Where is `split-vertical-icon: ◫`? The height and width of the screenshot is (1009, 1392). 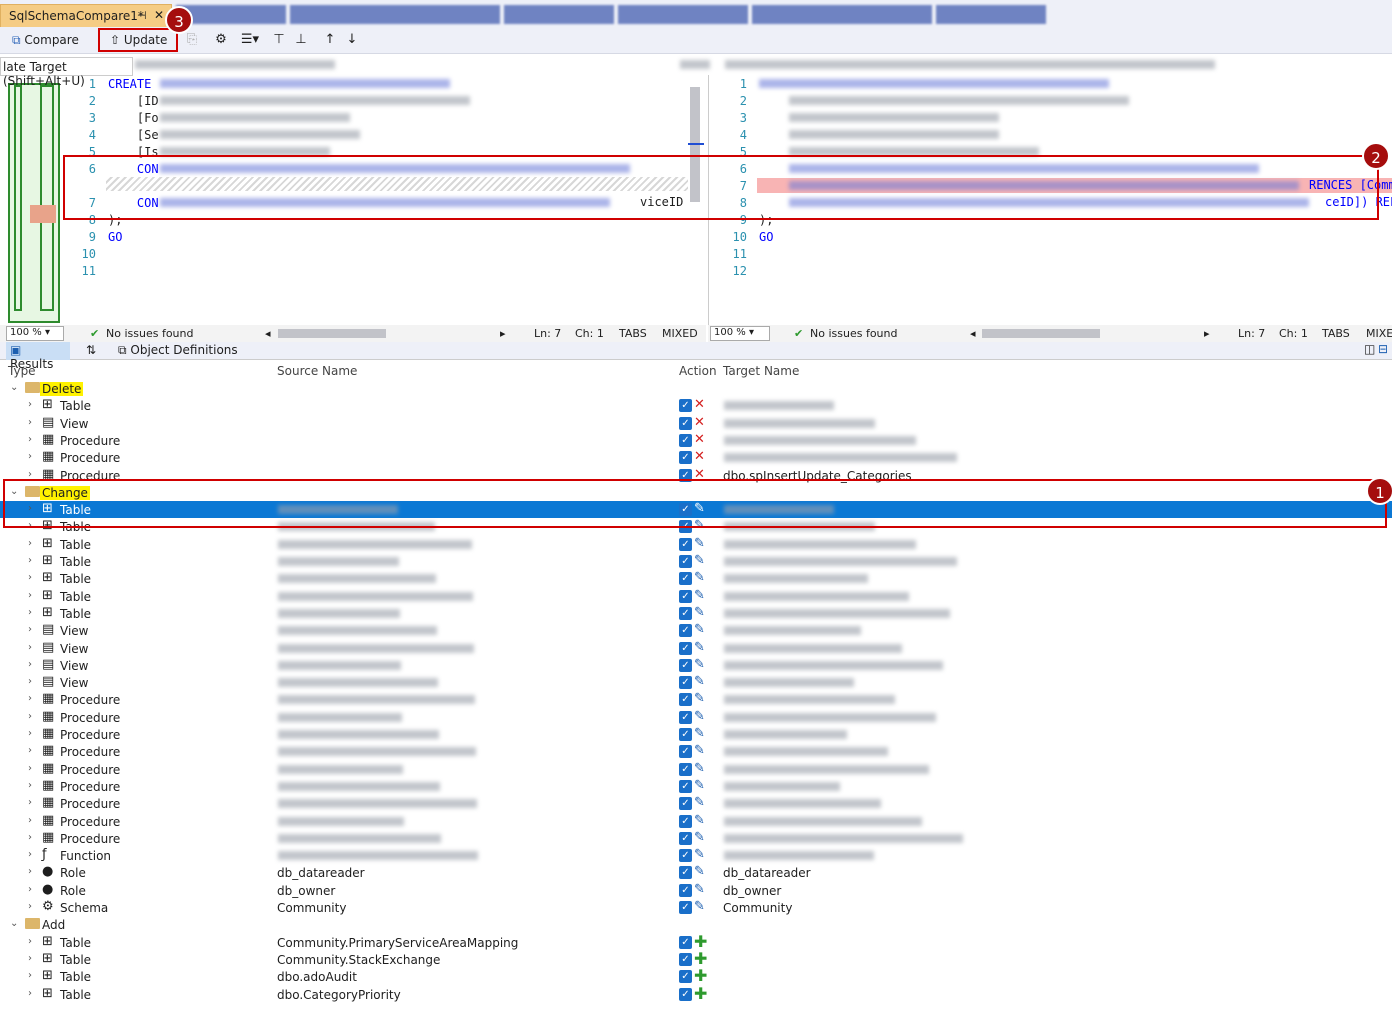
split-vertical-icon: ◫ is located at coordinates (1369, 349).